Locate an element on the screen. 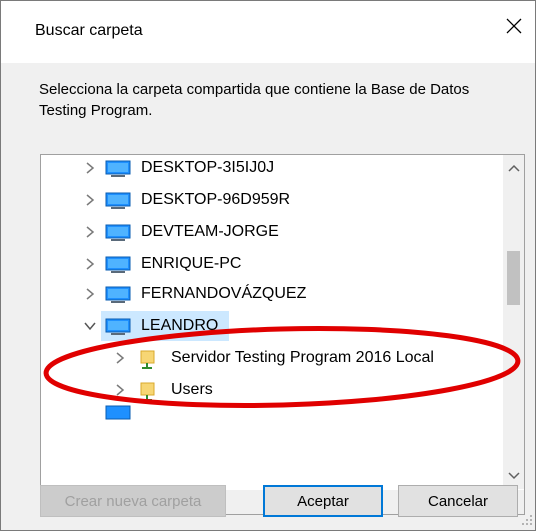 The width and height of the screenshot is (536, 531). tree-item-users: Users is located at coordinates (266, 390).